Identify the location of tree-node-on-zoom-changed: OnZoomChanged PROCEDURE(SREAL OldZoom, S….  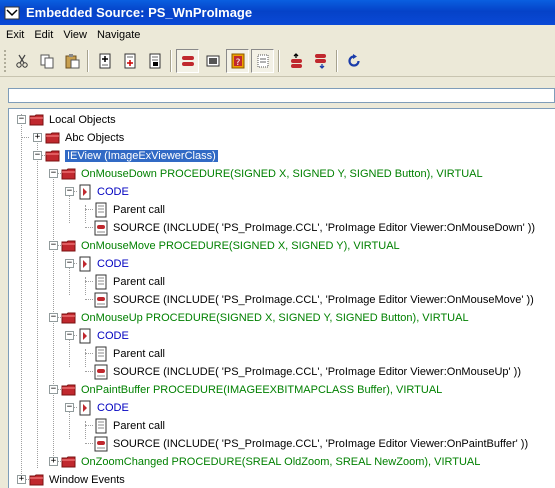
(270, 462).